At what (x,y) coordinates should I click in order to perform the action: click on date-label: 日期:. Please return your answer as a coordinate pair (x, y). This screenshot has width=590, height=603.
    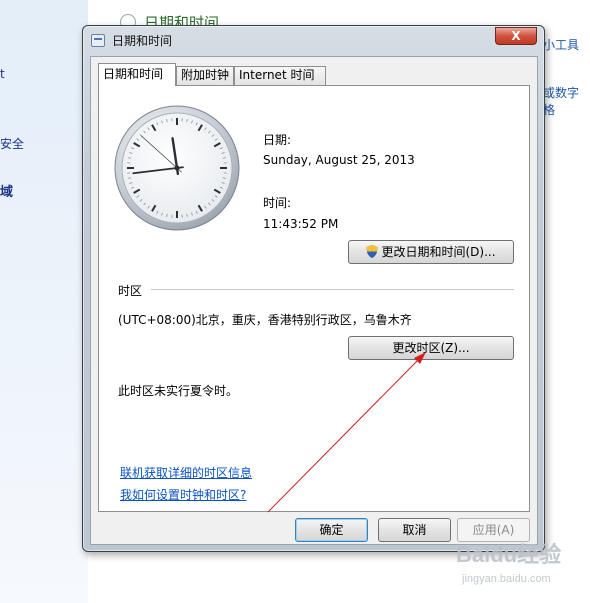
    Looking at the image, I should click on (277, 140).